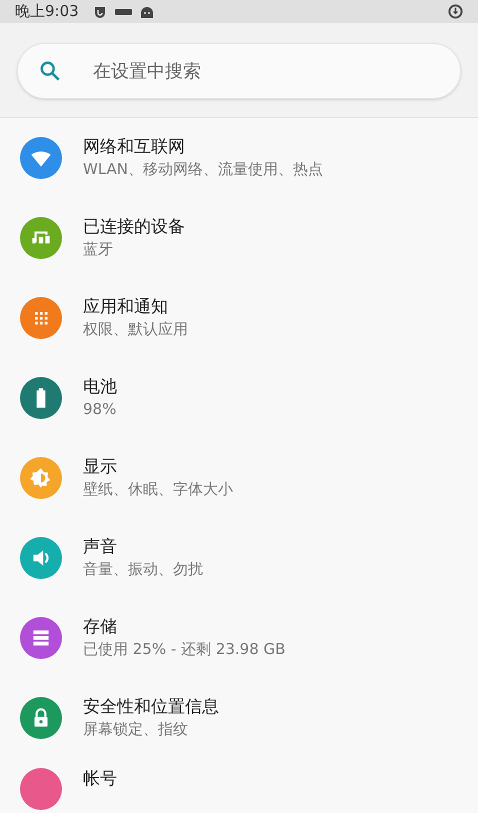  What do you see at coordinates (203, 169) in the screenshot?
I see `item-subtitle: WLAN、移动网络、流量使用、热点` at bounding box center [203, 169].